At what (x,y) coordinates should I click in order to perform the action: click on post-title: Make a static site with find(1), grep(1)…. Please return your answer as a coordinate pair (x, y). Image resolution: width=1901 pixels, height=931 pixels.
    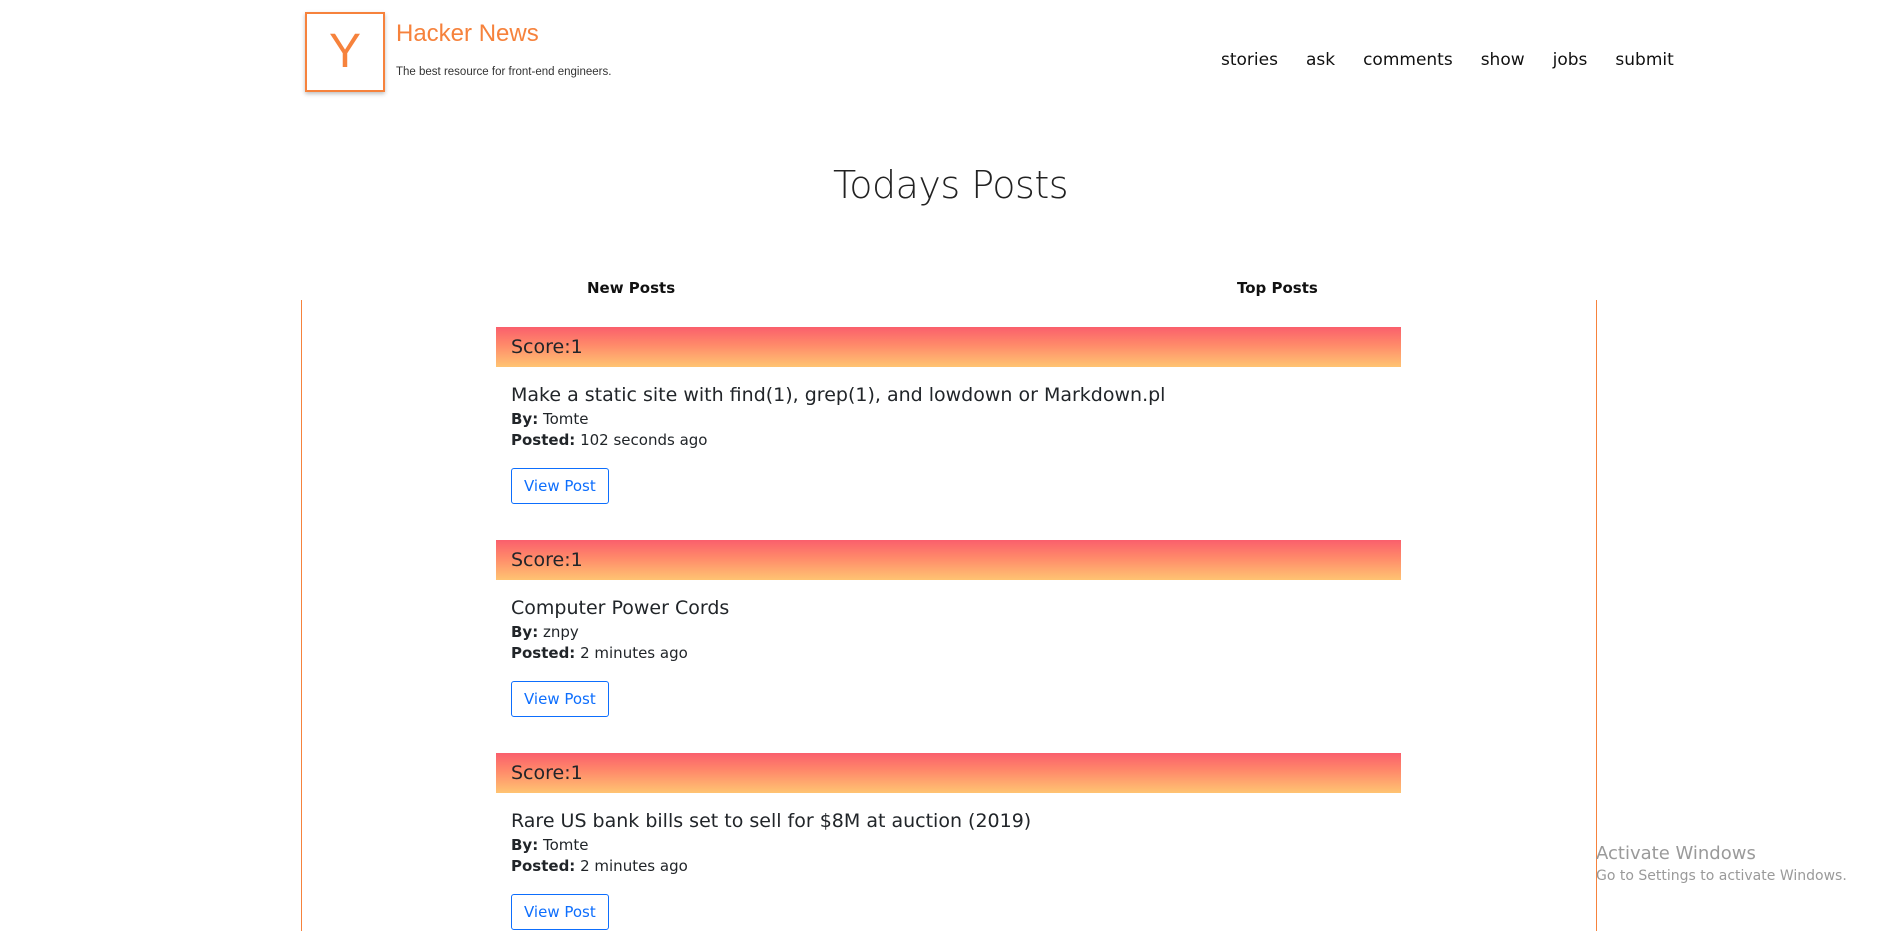
    Looking at the image, I should click on (838, 395).